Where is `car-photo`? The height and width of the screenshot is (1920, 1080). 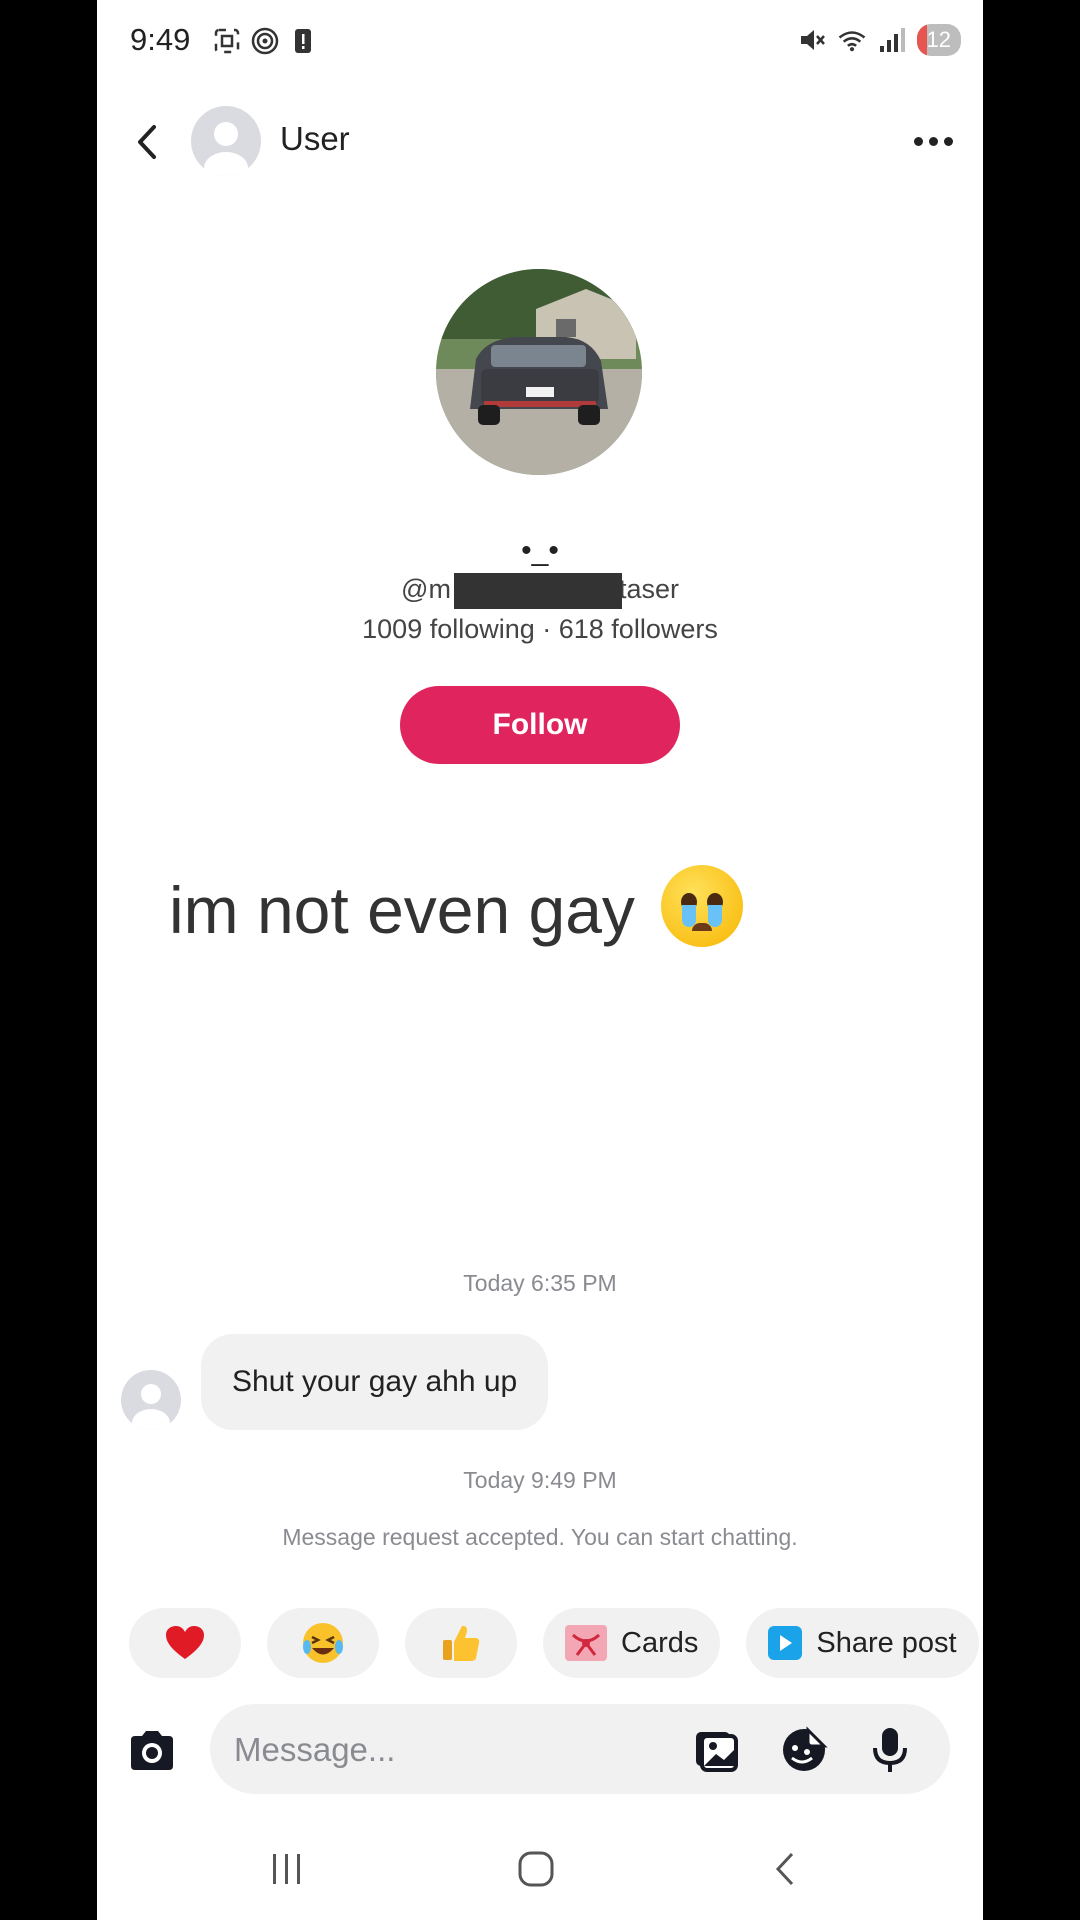 car-photo is located at coordinates (539, 372).